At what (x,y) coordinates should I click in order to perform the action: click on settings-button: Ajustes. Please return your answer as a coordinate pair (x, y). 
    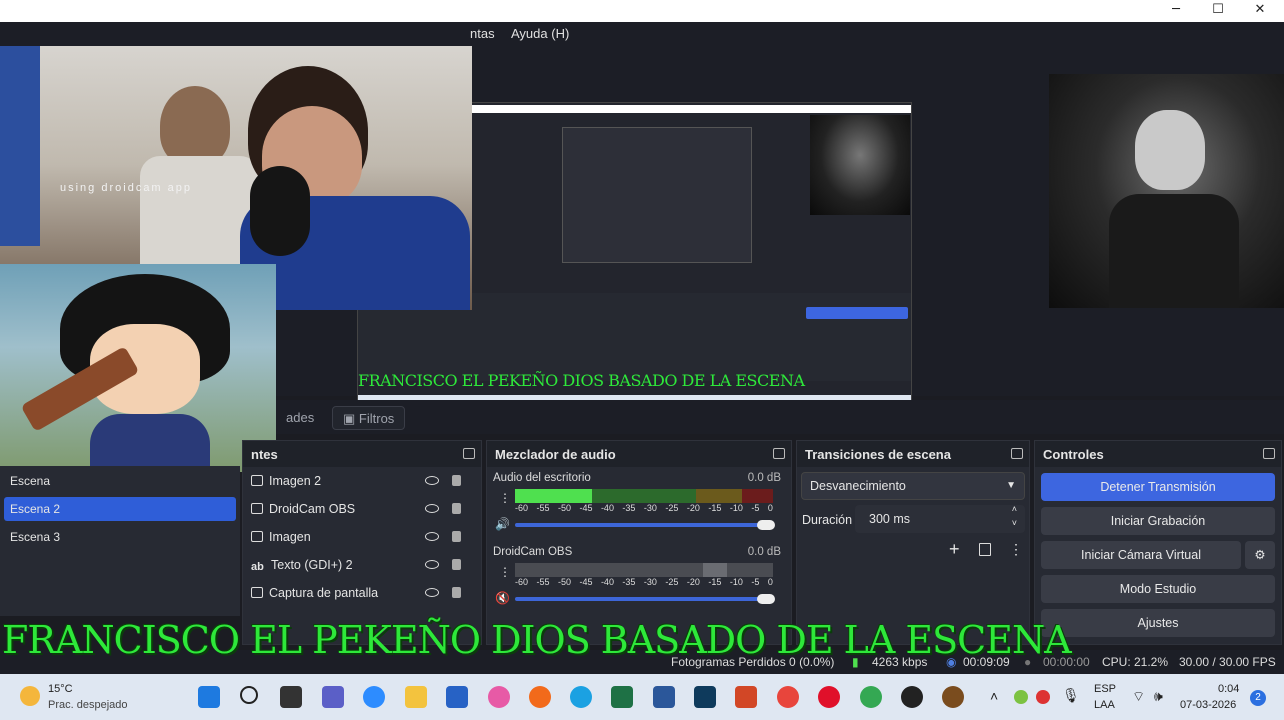
    Looking at the image, I should click on (1158, 623).